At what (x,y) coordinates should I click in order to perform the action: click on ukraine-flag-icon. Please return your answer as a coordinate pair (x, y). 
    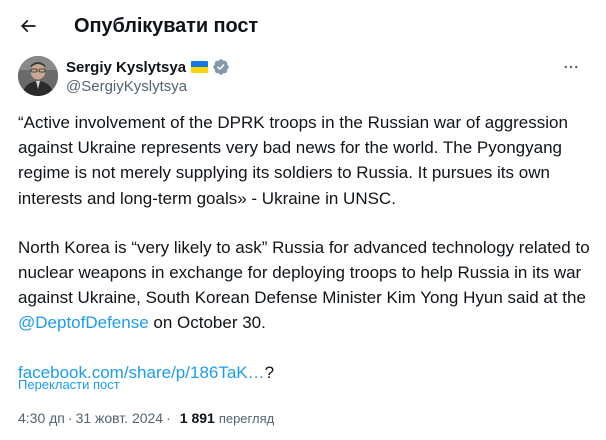
    Looking at the image, I should click on (200, 67).